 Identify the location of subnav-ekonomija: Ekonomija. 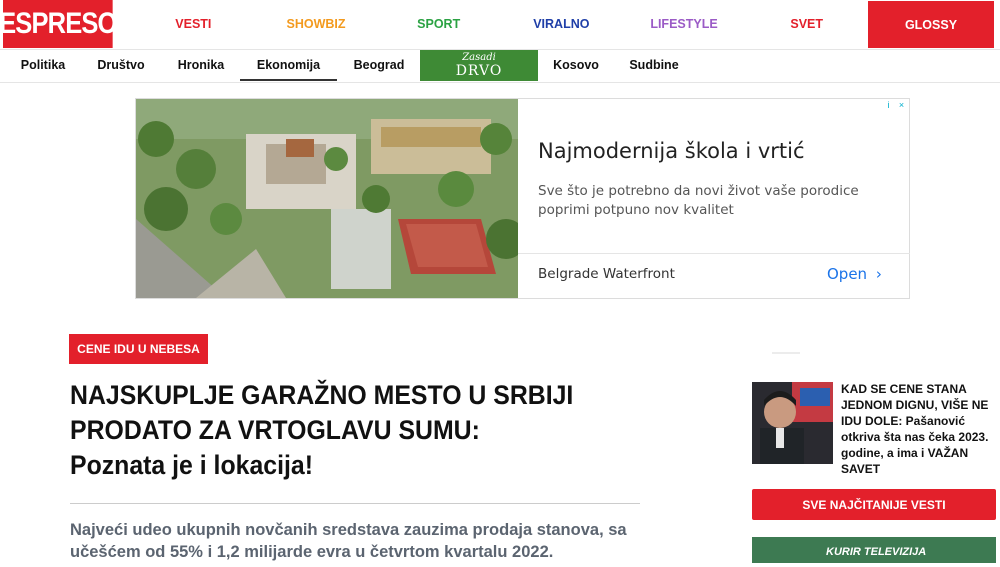
(288, 65).